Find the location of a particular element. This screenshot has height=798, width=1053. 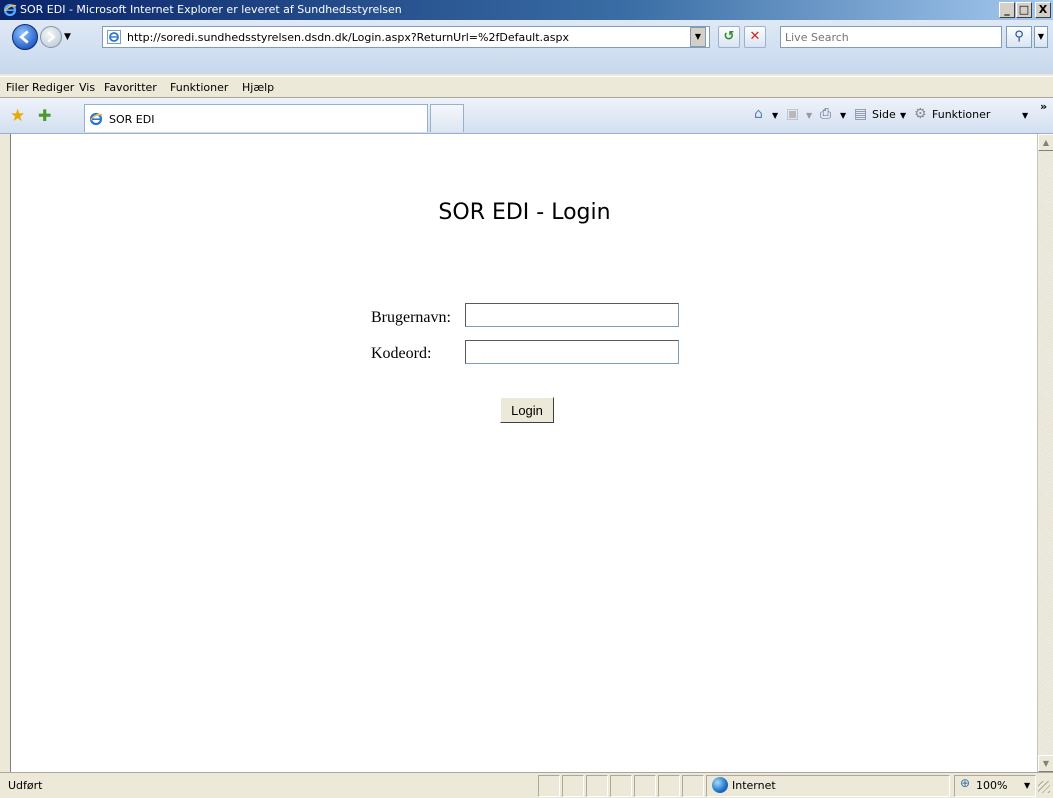

address-dropdown-icon: ▼ is located at coordinates (698, 37).